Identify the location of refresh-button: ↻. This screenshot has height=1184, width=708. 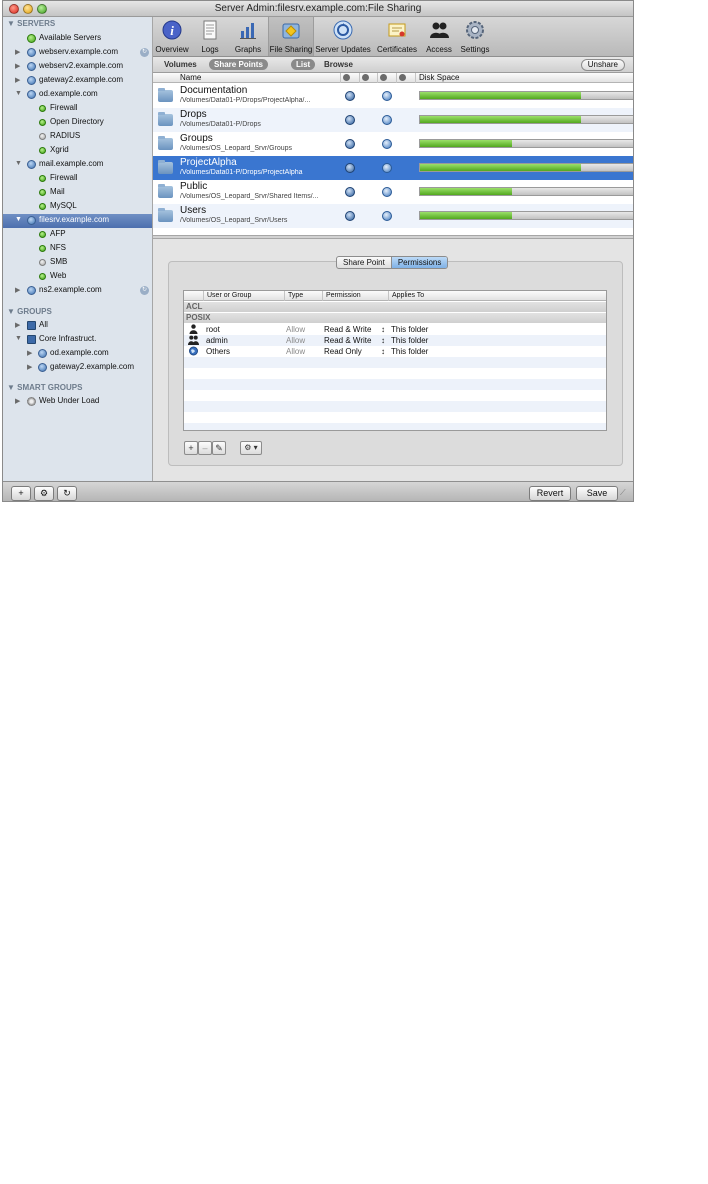
(67, 493).